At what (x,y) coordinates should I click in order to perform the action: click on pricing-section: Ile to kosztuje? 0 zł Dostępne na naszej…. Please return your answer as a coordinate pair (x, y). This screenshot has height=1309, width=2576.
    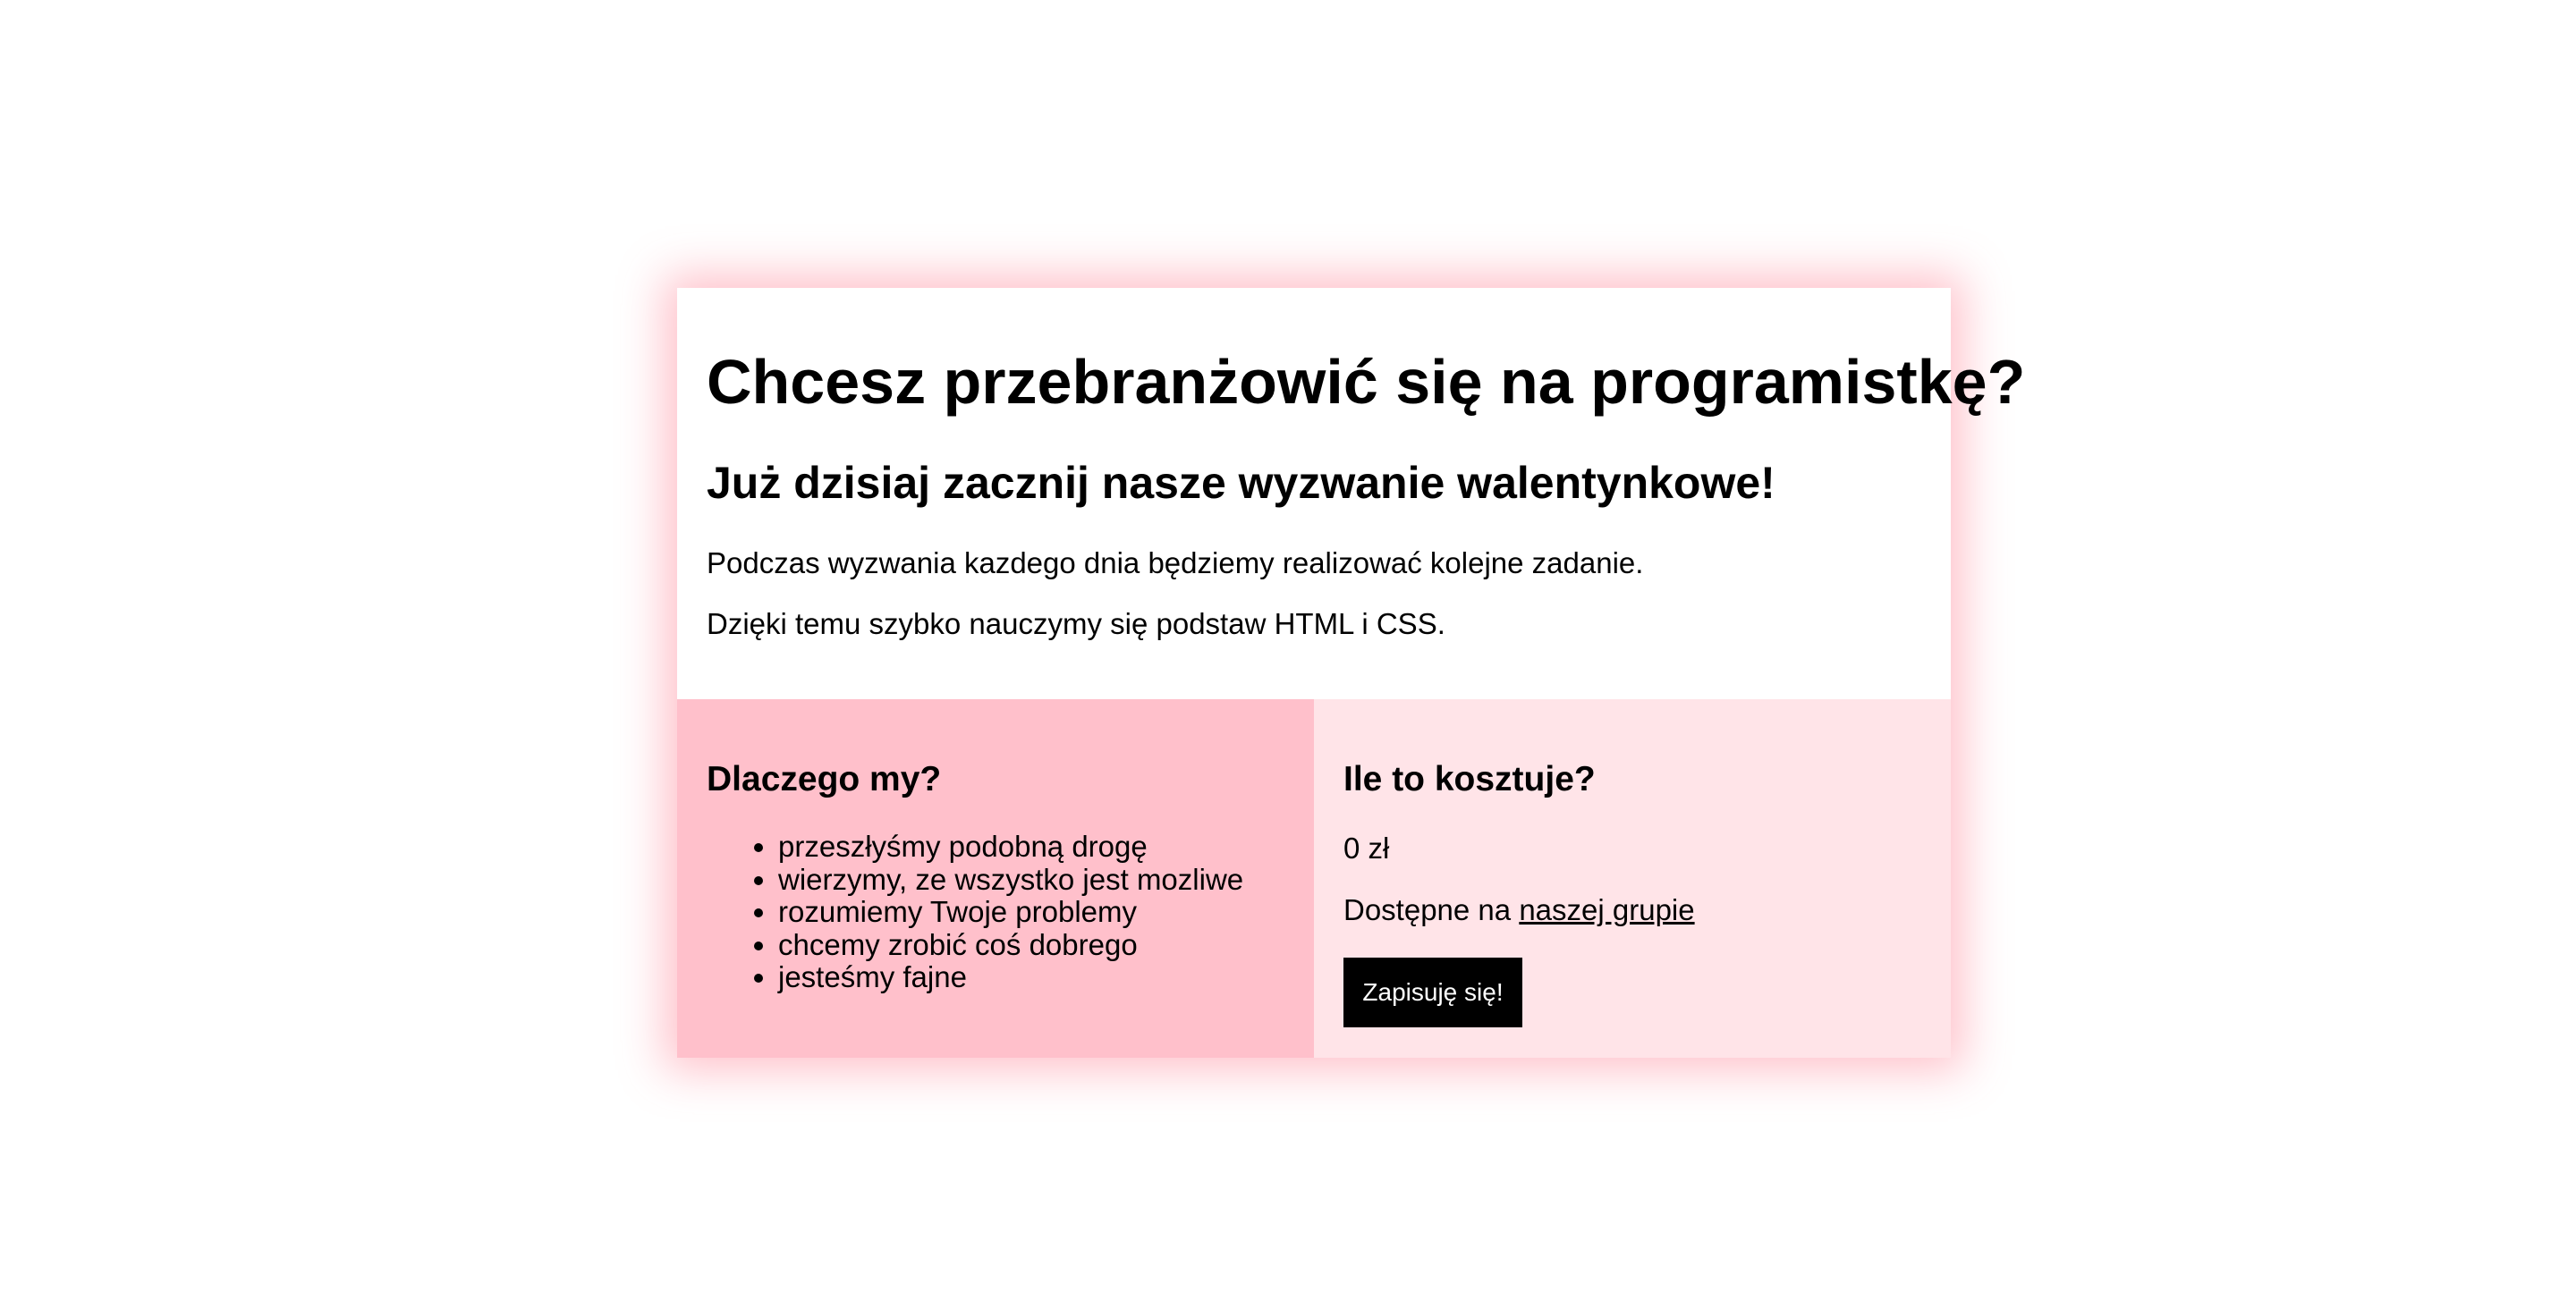
    Looking at the image, I should click on (1632, 878).